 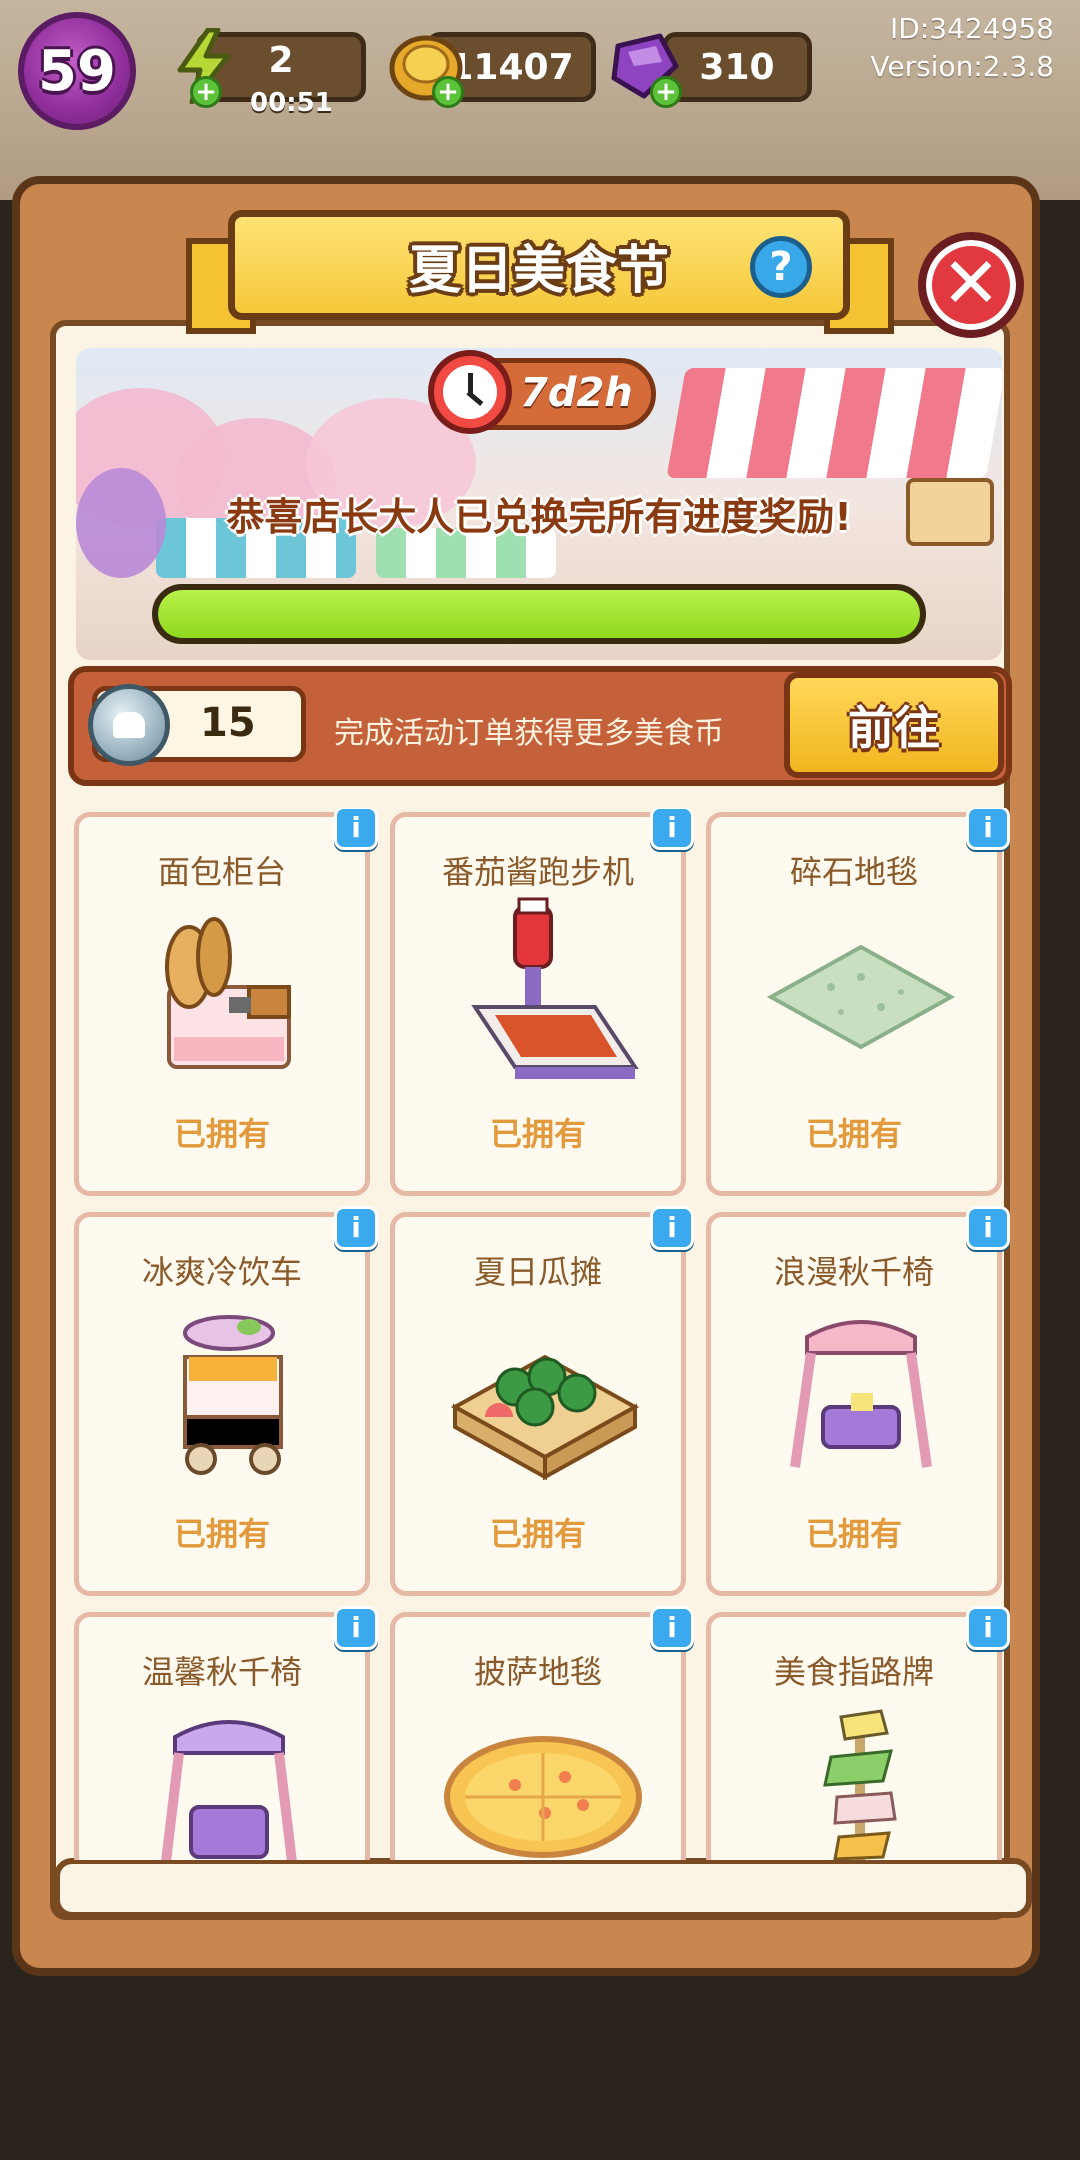 I want to click on level-number: 59, so click(x=77, y=71).